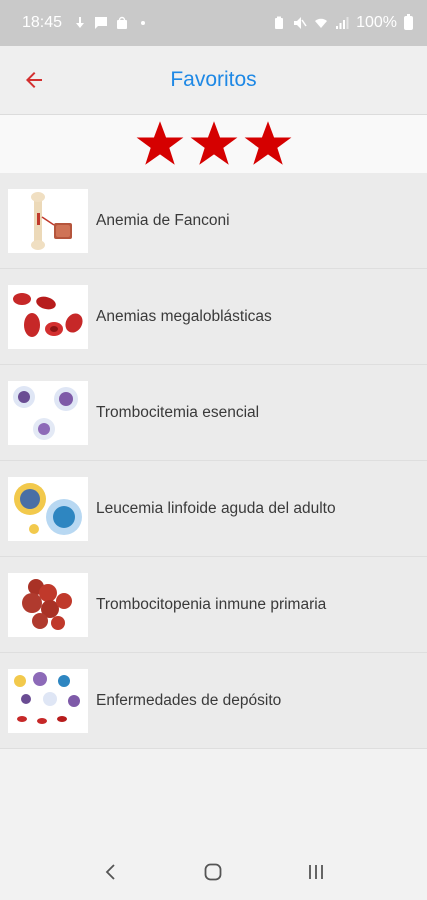  I want to click on signal-icon, so click(342, 23).